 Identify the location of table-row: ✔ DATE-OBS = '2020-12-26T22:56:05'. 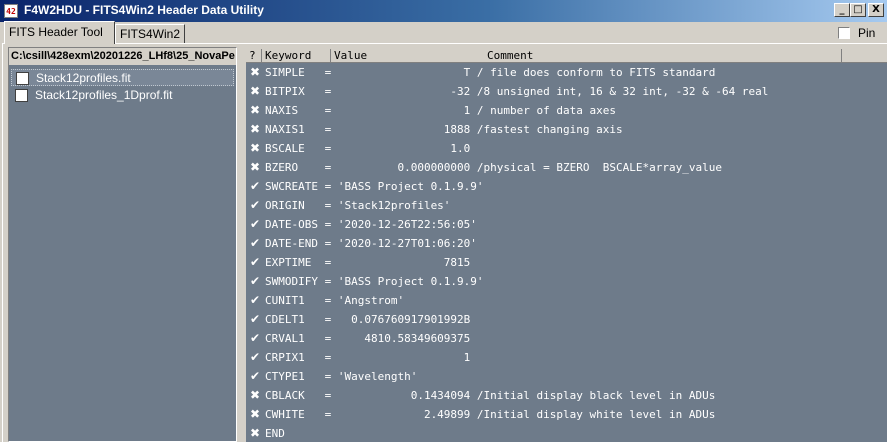
(566, 224).